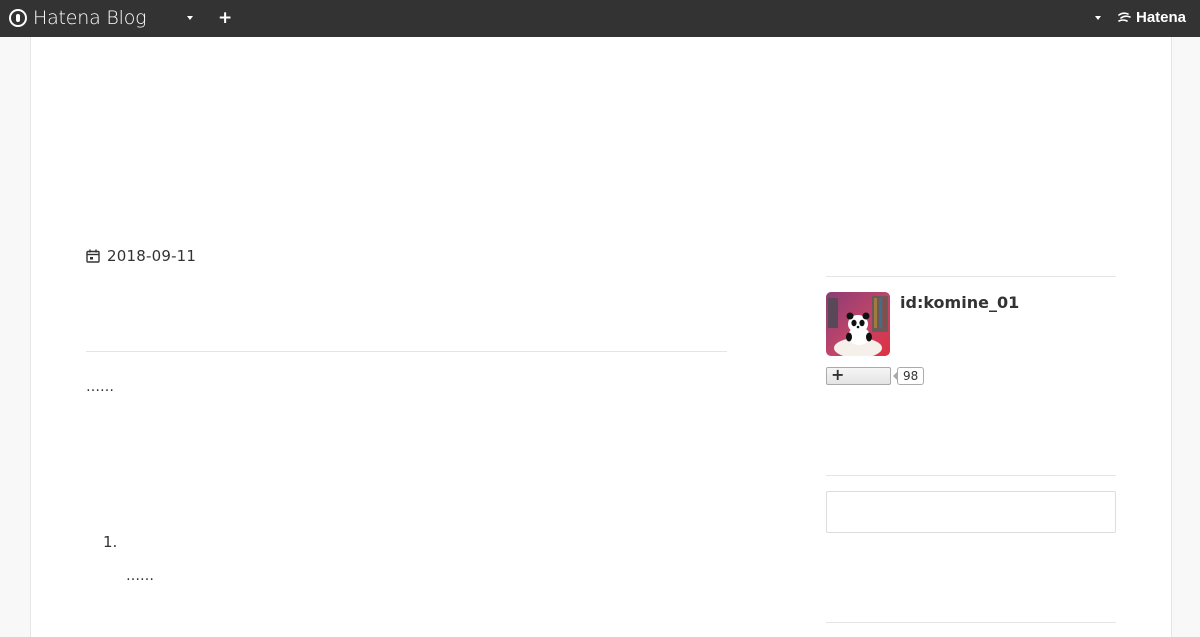 This screenshot has width=1200, height=637. I want to click on panda-avatar-image, so click(858, 324).